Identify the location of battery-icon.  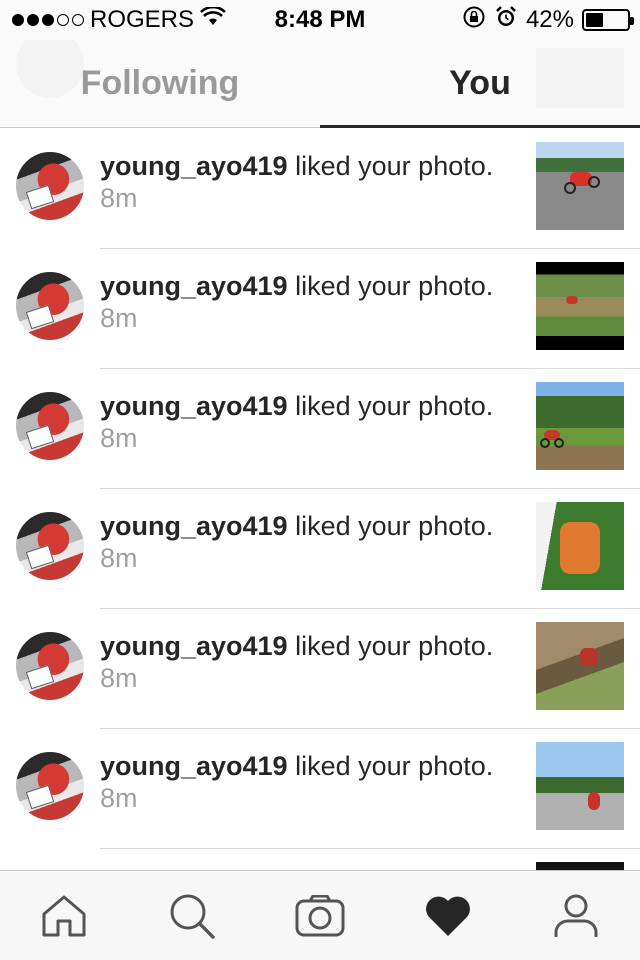
(608, 20).